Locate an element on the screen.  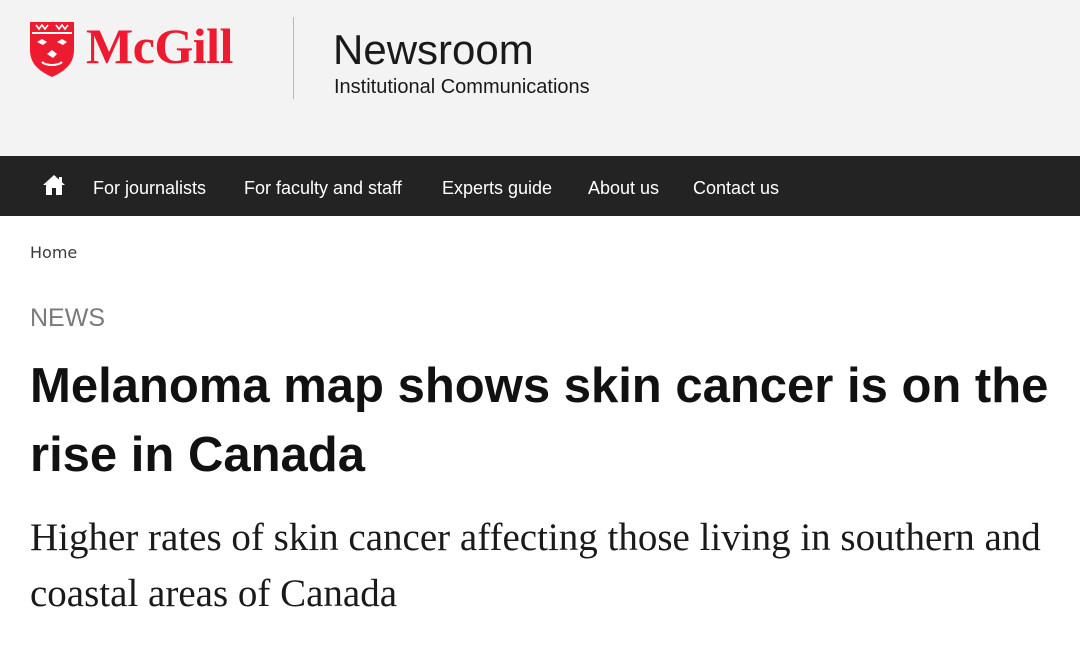
nav-item-for-journalists: For journalists is located at coordinates (149, 186).